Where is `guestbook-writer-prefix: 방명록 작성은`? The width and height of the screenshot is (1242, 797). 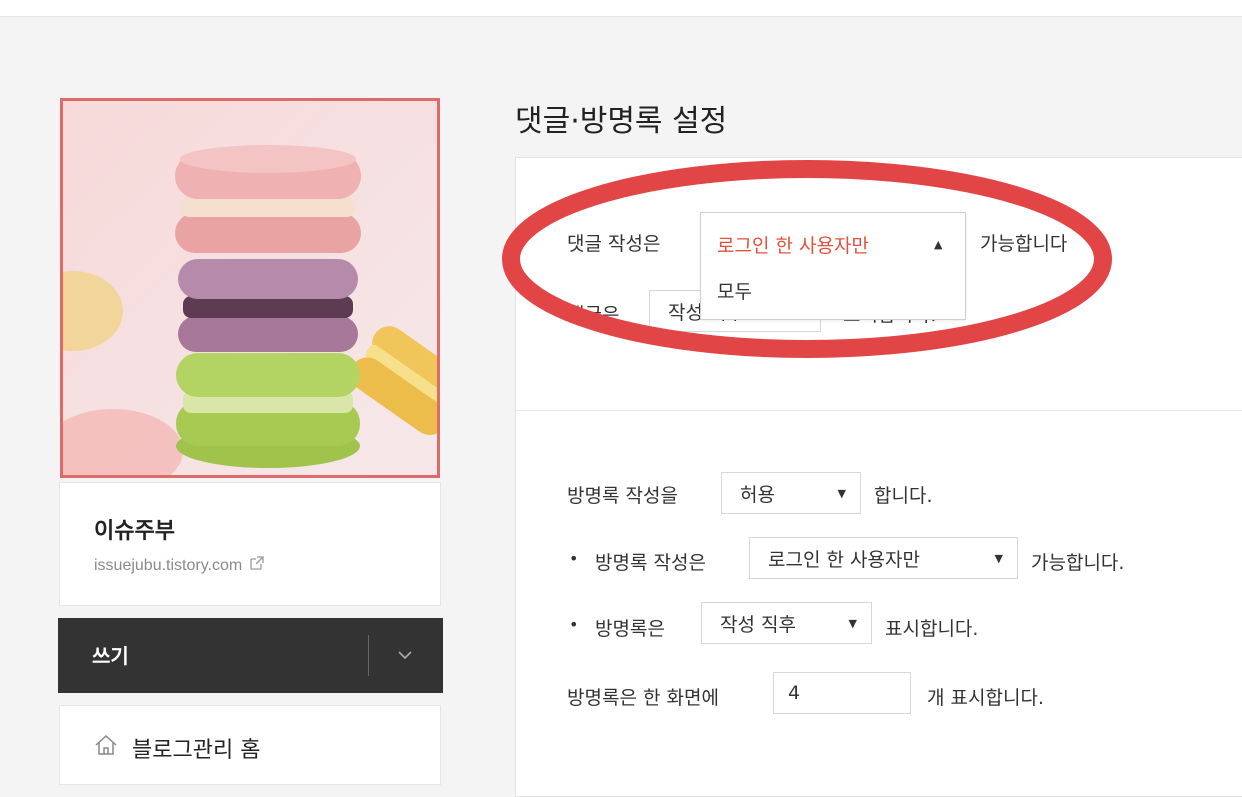 guestbook-writer-prefix: 방명록 작성은 is located at coordinates (650, 563).